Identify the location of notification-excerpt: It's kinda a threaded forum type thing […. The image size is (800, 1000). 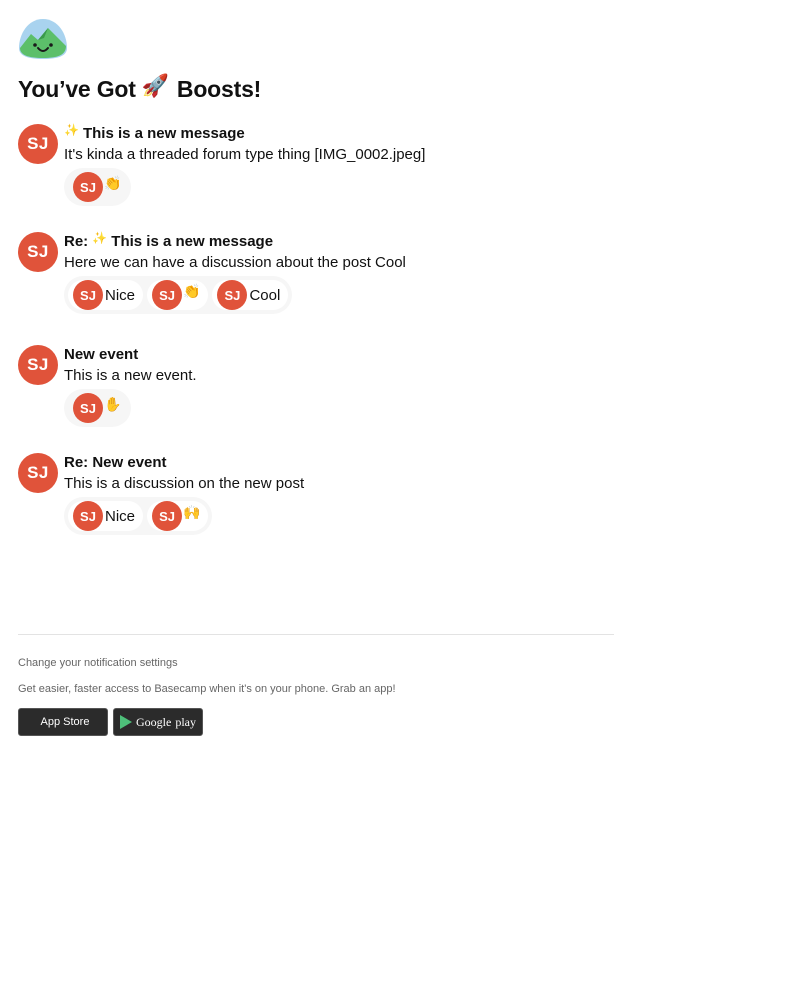
(245, 154).